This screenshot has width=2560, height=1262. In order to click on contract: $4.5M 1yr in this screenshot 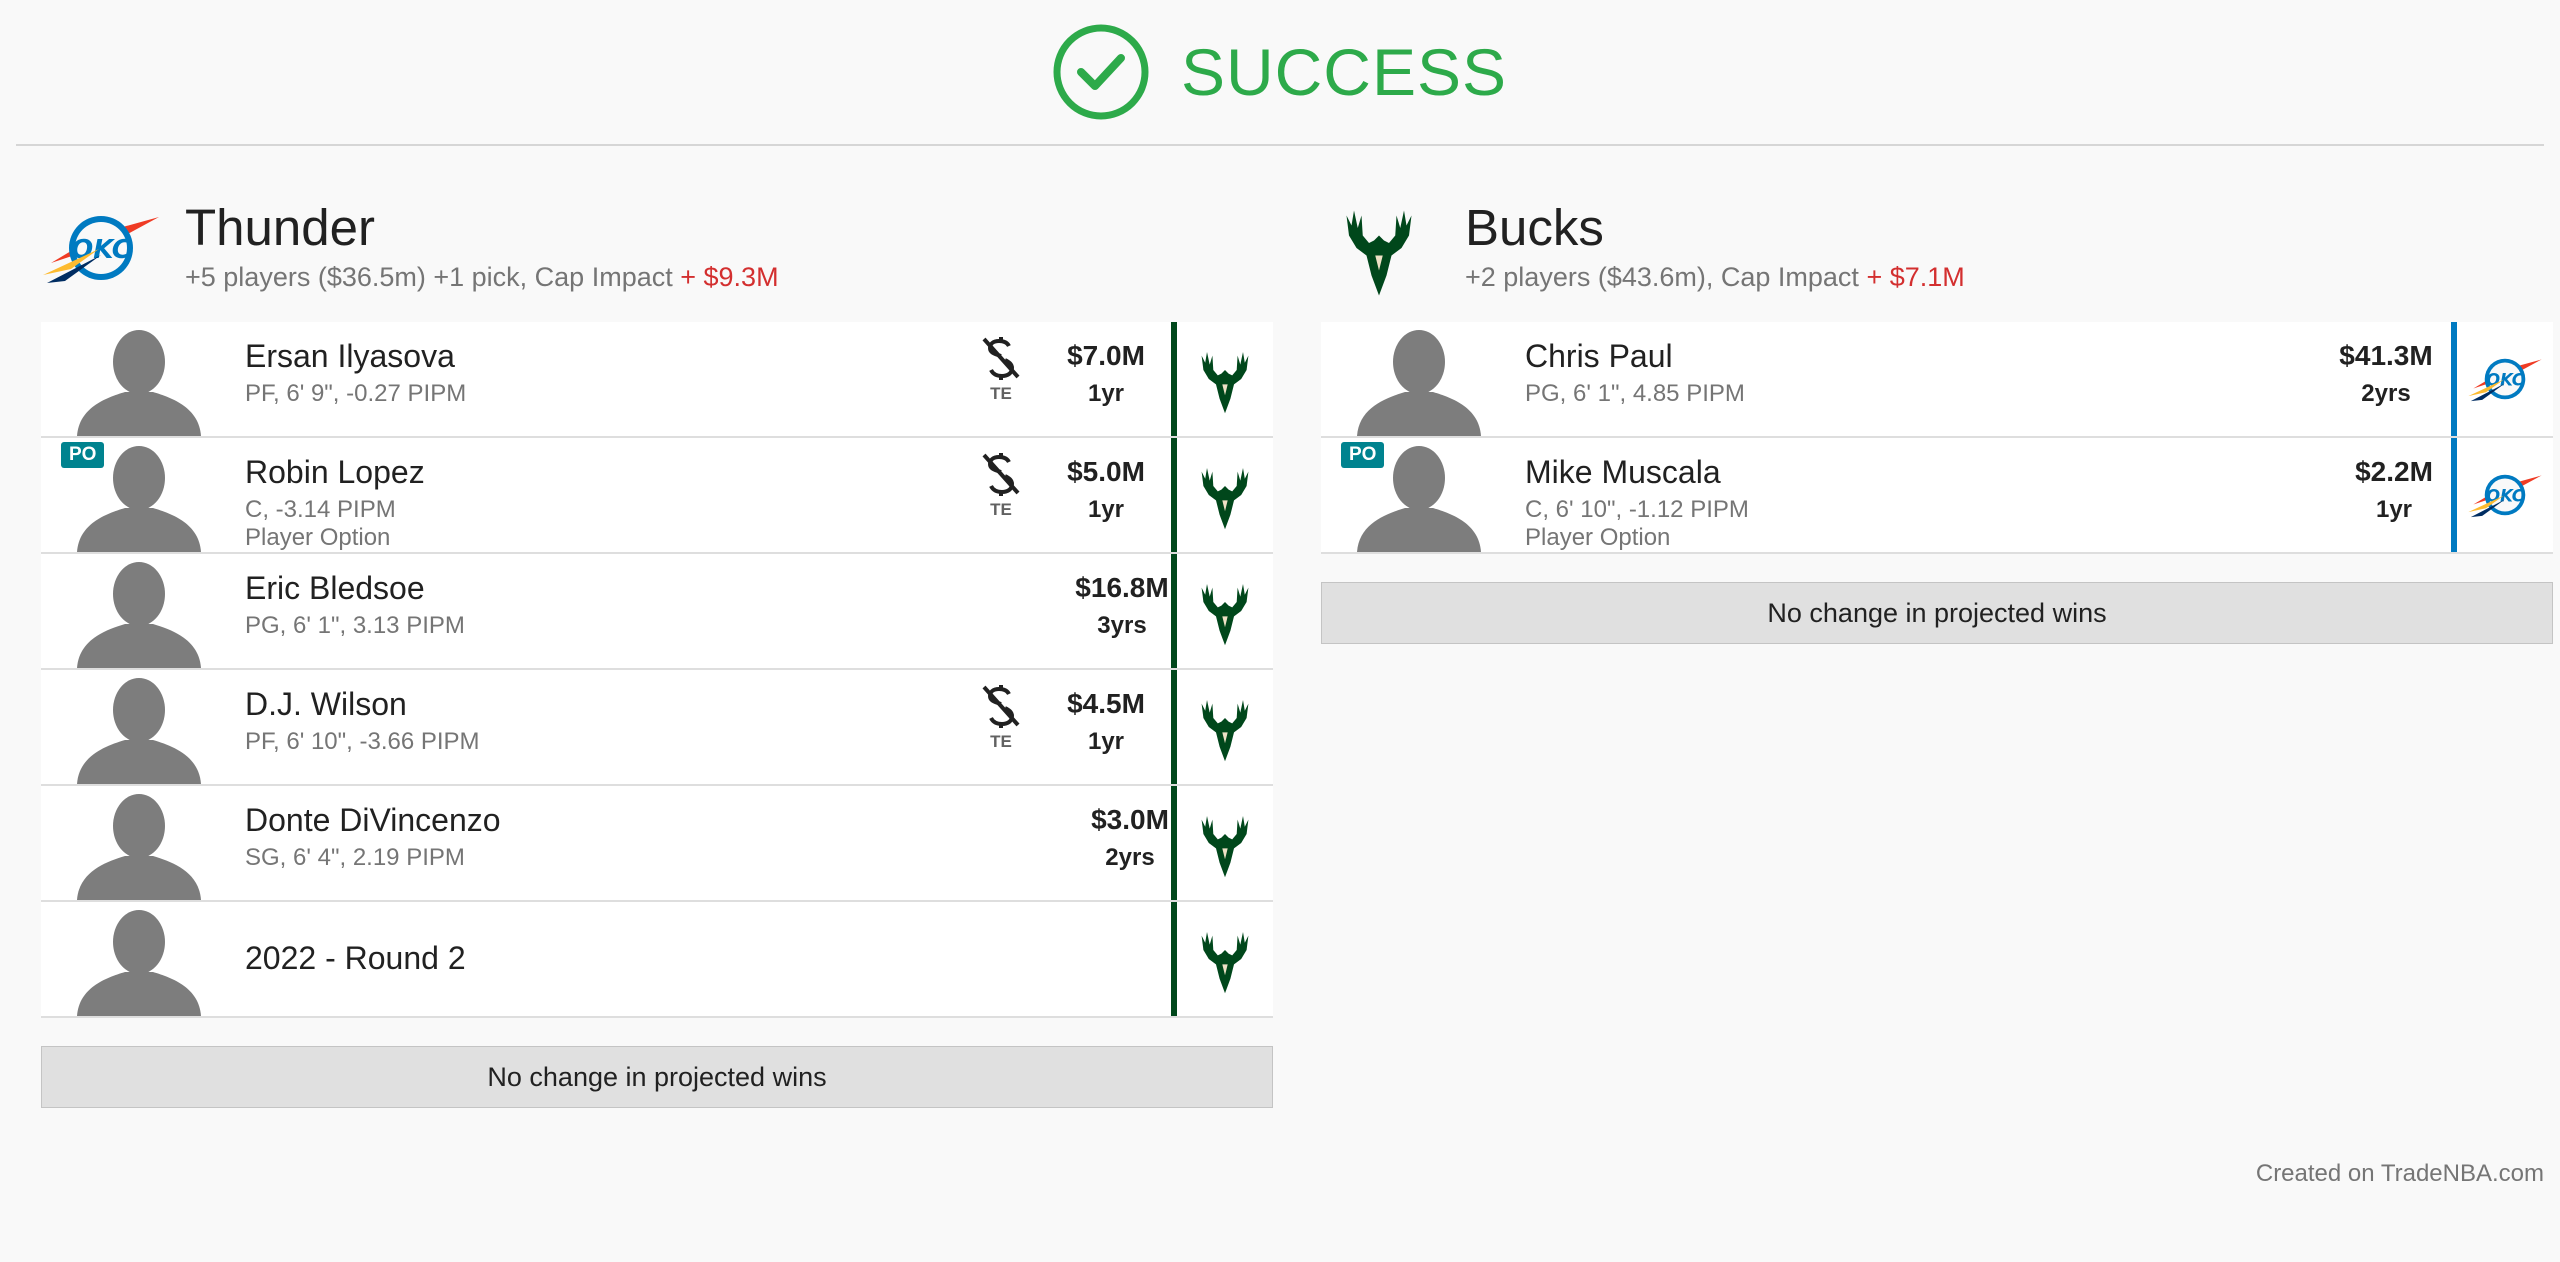, I will do `click(1106, 722)`.